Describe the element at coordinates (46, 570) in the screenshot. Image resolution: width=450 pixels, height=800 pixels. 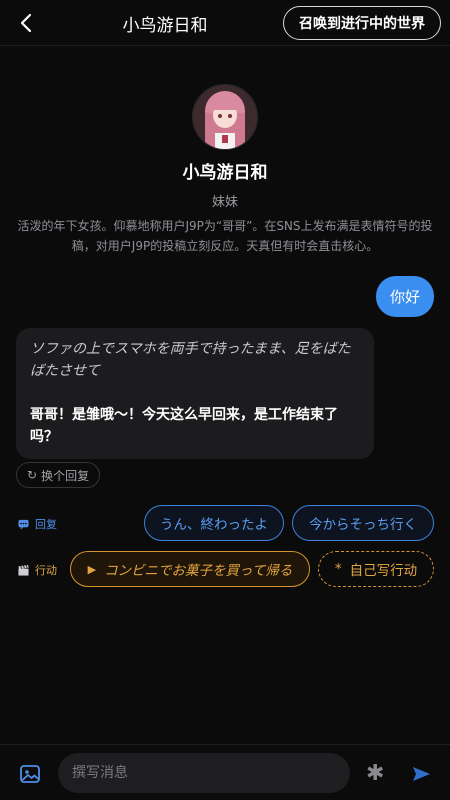
I see `action-label-text: 行动` at that location.